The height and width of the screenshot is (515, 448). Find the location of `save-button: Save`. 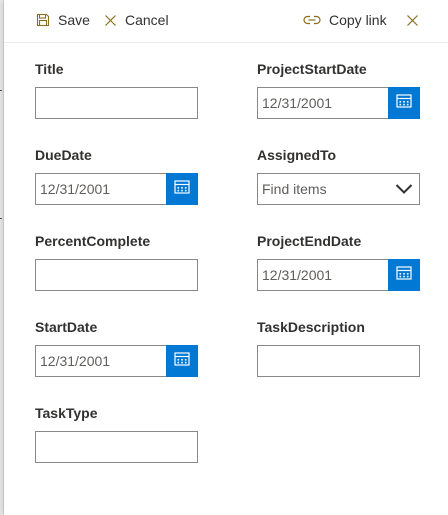

save-button: Save is located at coordinates (63, 20).